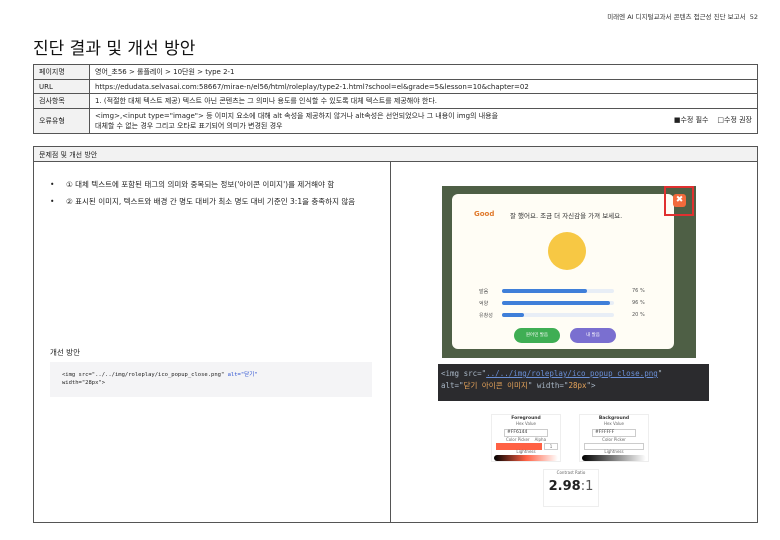 The image size is (780, 540). Describe the element at coordinates (395, 154) in the screenshot. I see `section-header: 문제점 및 개선 방안` at that location.